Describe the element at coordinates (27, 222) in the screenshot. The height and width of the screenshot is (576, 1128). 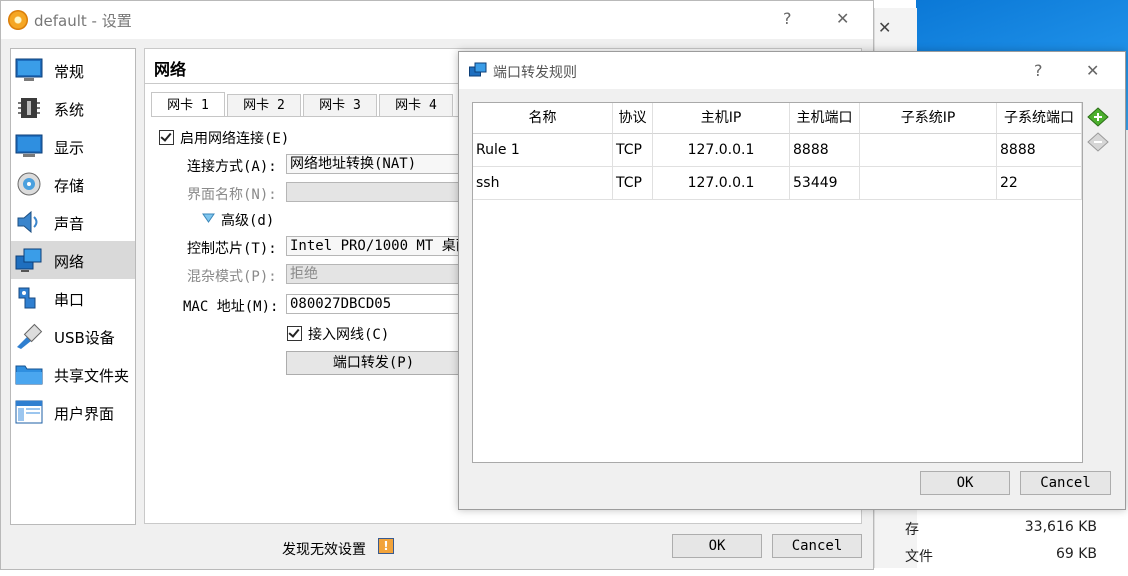
I see `audio-icon` at that location.